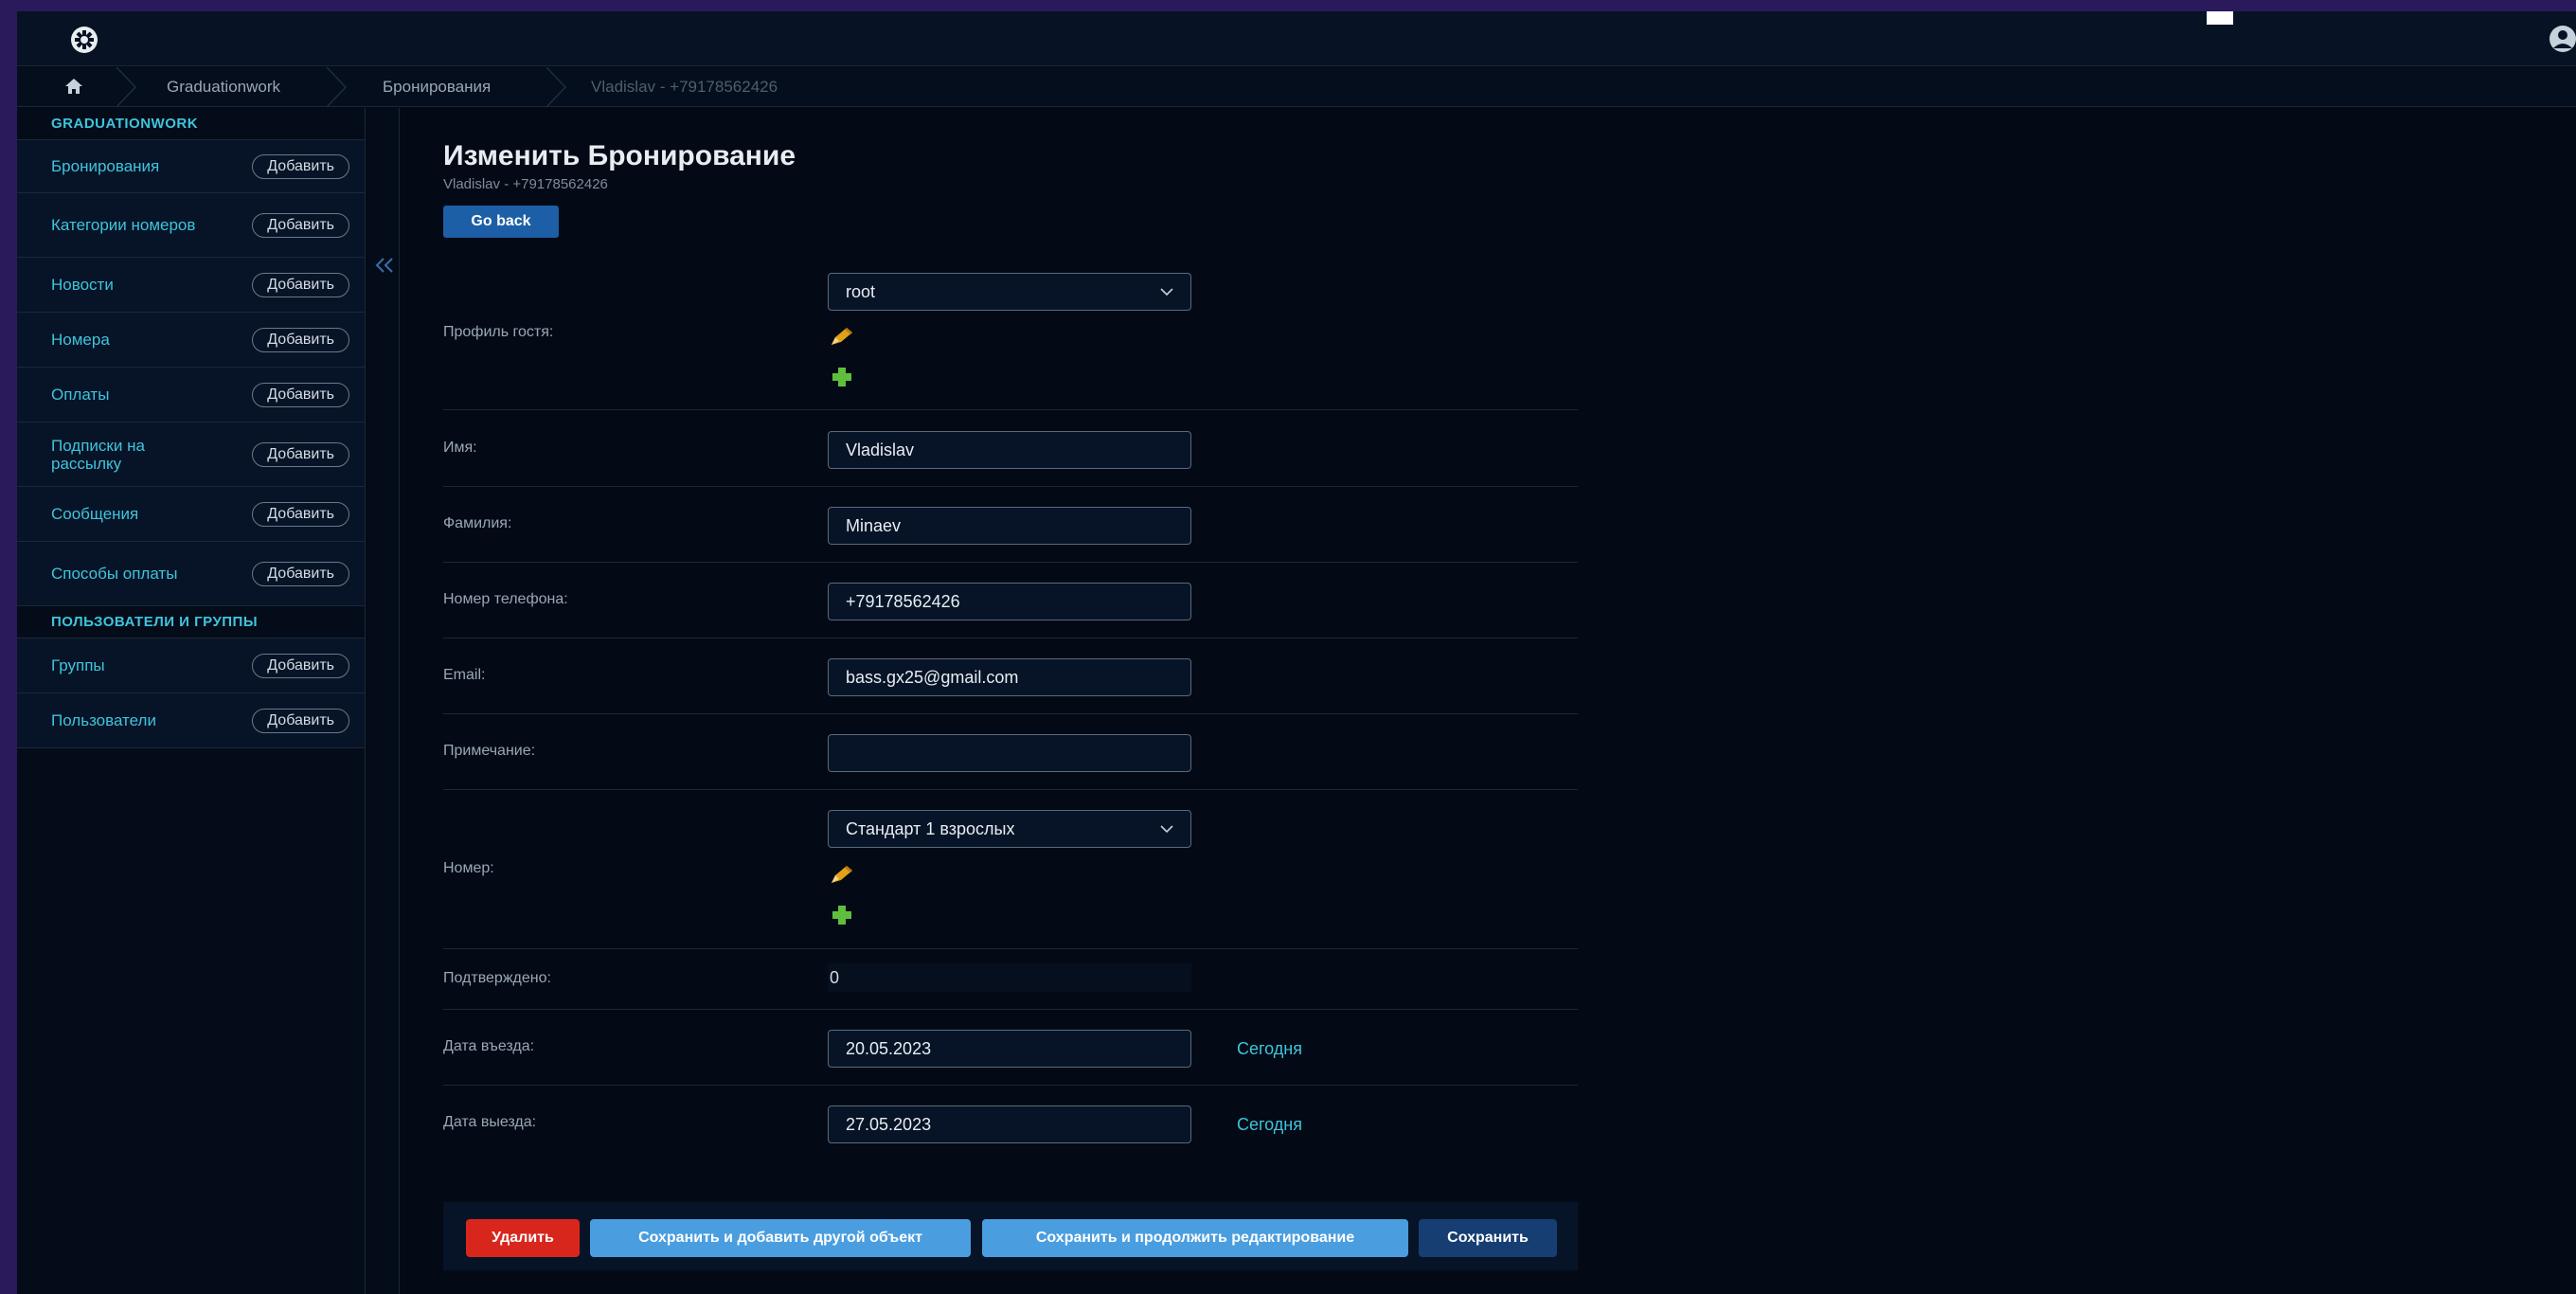  Describe the element at coordinates (490, 1122) in the screenshot. I see `field-label: Дата выезда:` at that location.